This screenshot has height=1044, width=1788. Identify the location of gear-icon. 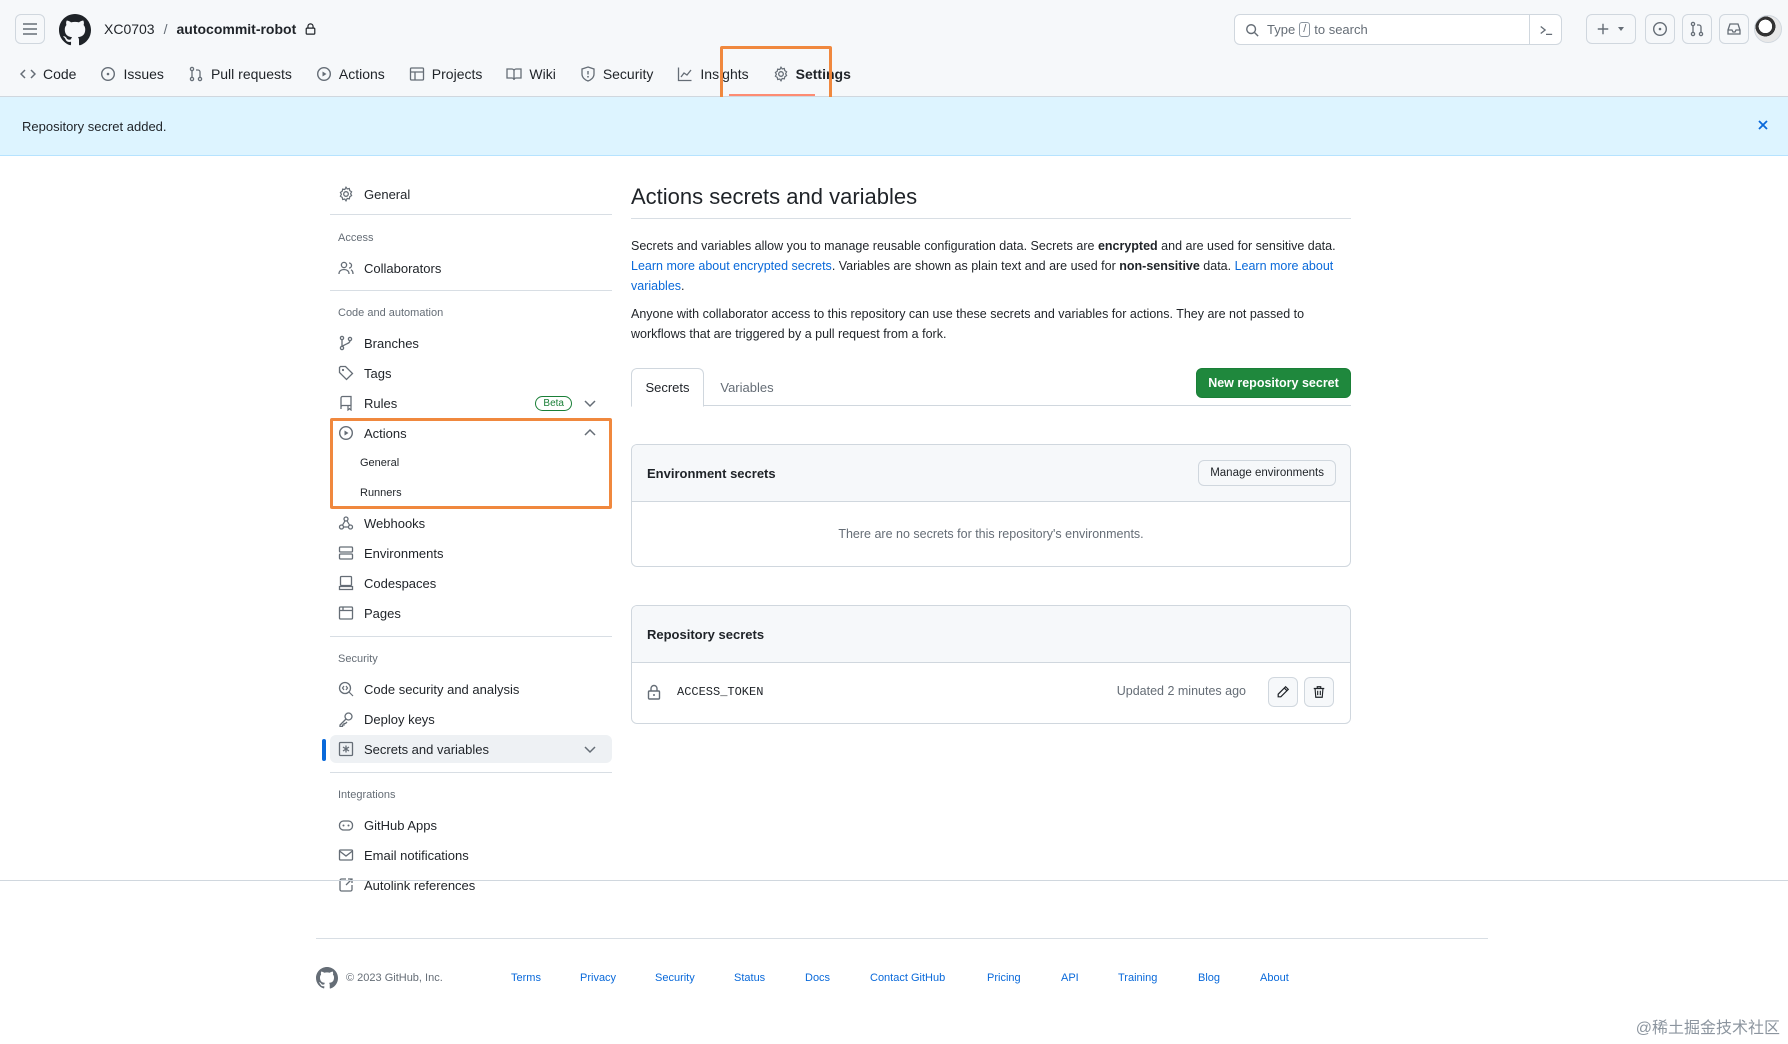
(346, 194).